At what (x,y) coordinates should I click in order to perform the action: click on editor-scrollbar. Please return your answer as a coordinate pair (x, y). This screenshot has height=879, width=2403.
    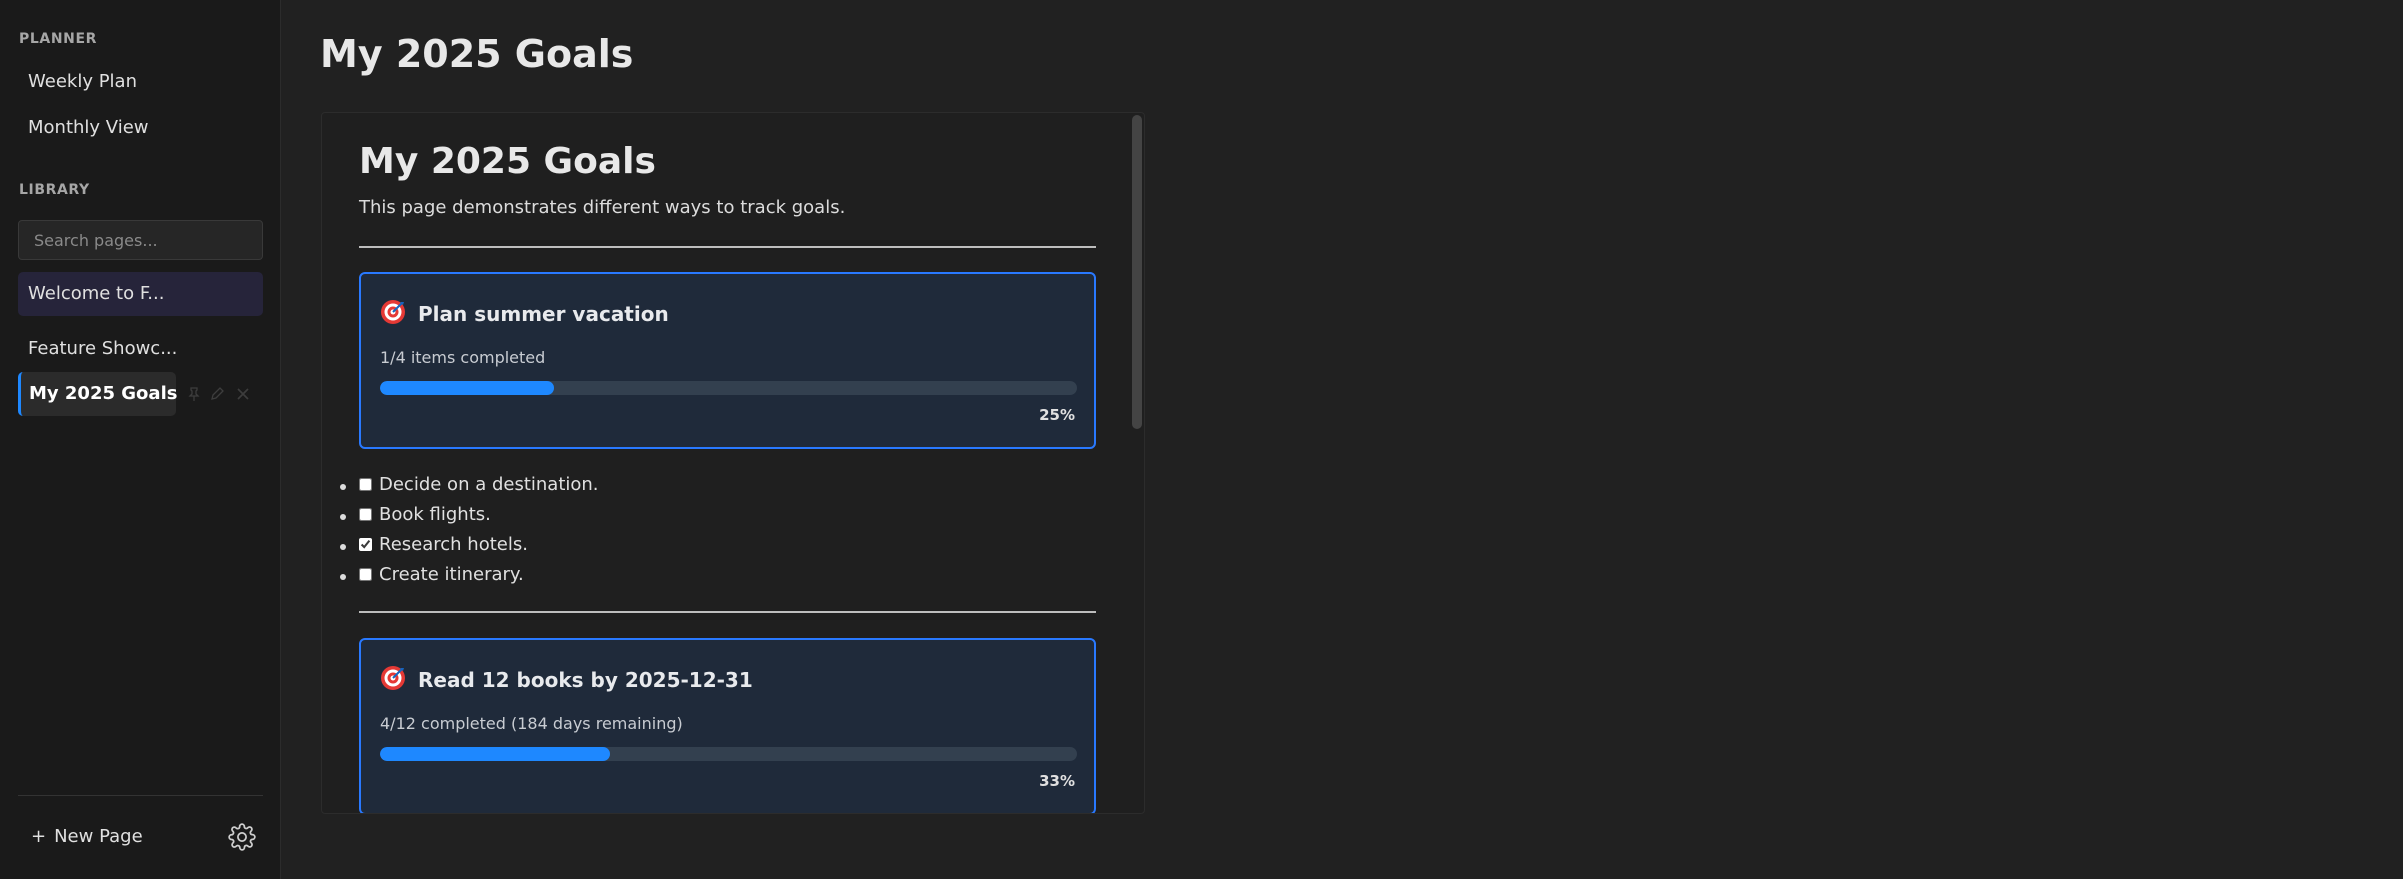
    Looking at the image, I should click on (1137, 463).